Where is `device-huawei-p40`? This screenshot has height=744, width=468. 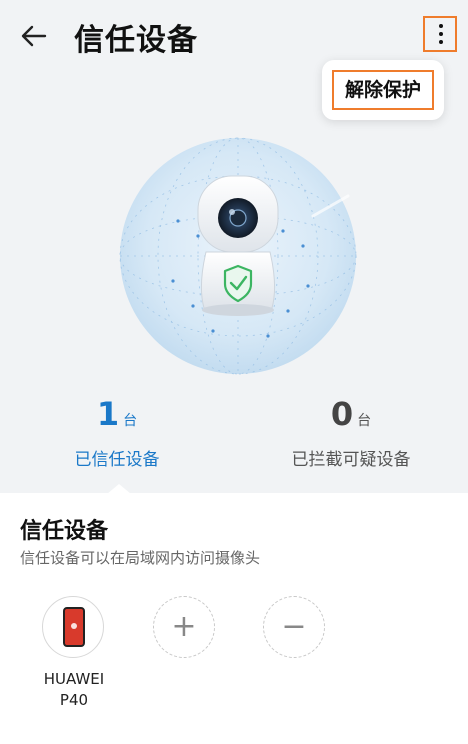
device-huawei-p40 is located at coordinates (73, 627).